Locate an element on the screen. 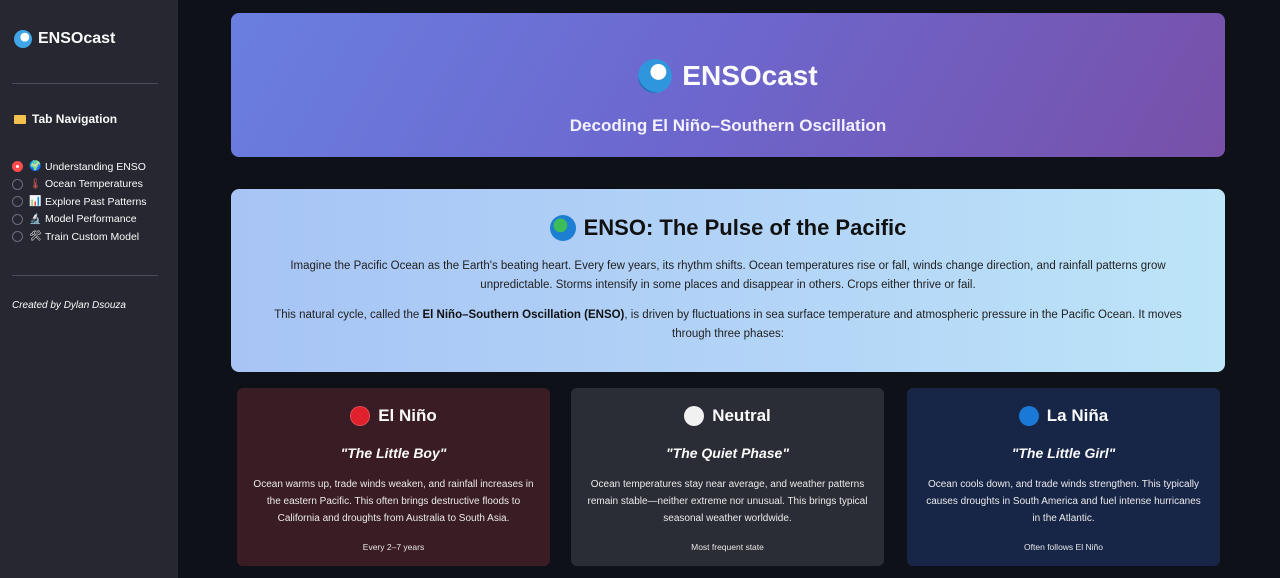  intro-text: This natural cycle, called the is located at coordinates (348, 315).